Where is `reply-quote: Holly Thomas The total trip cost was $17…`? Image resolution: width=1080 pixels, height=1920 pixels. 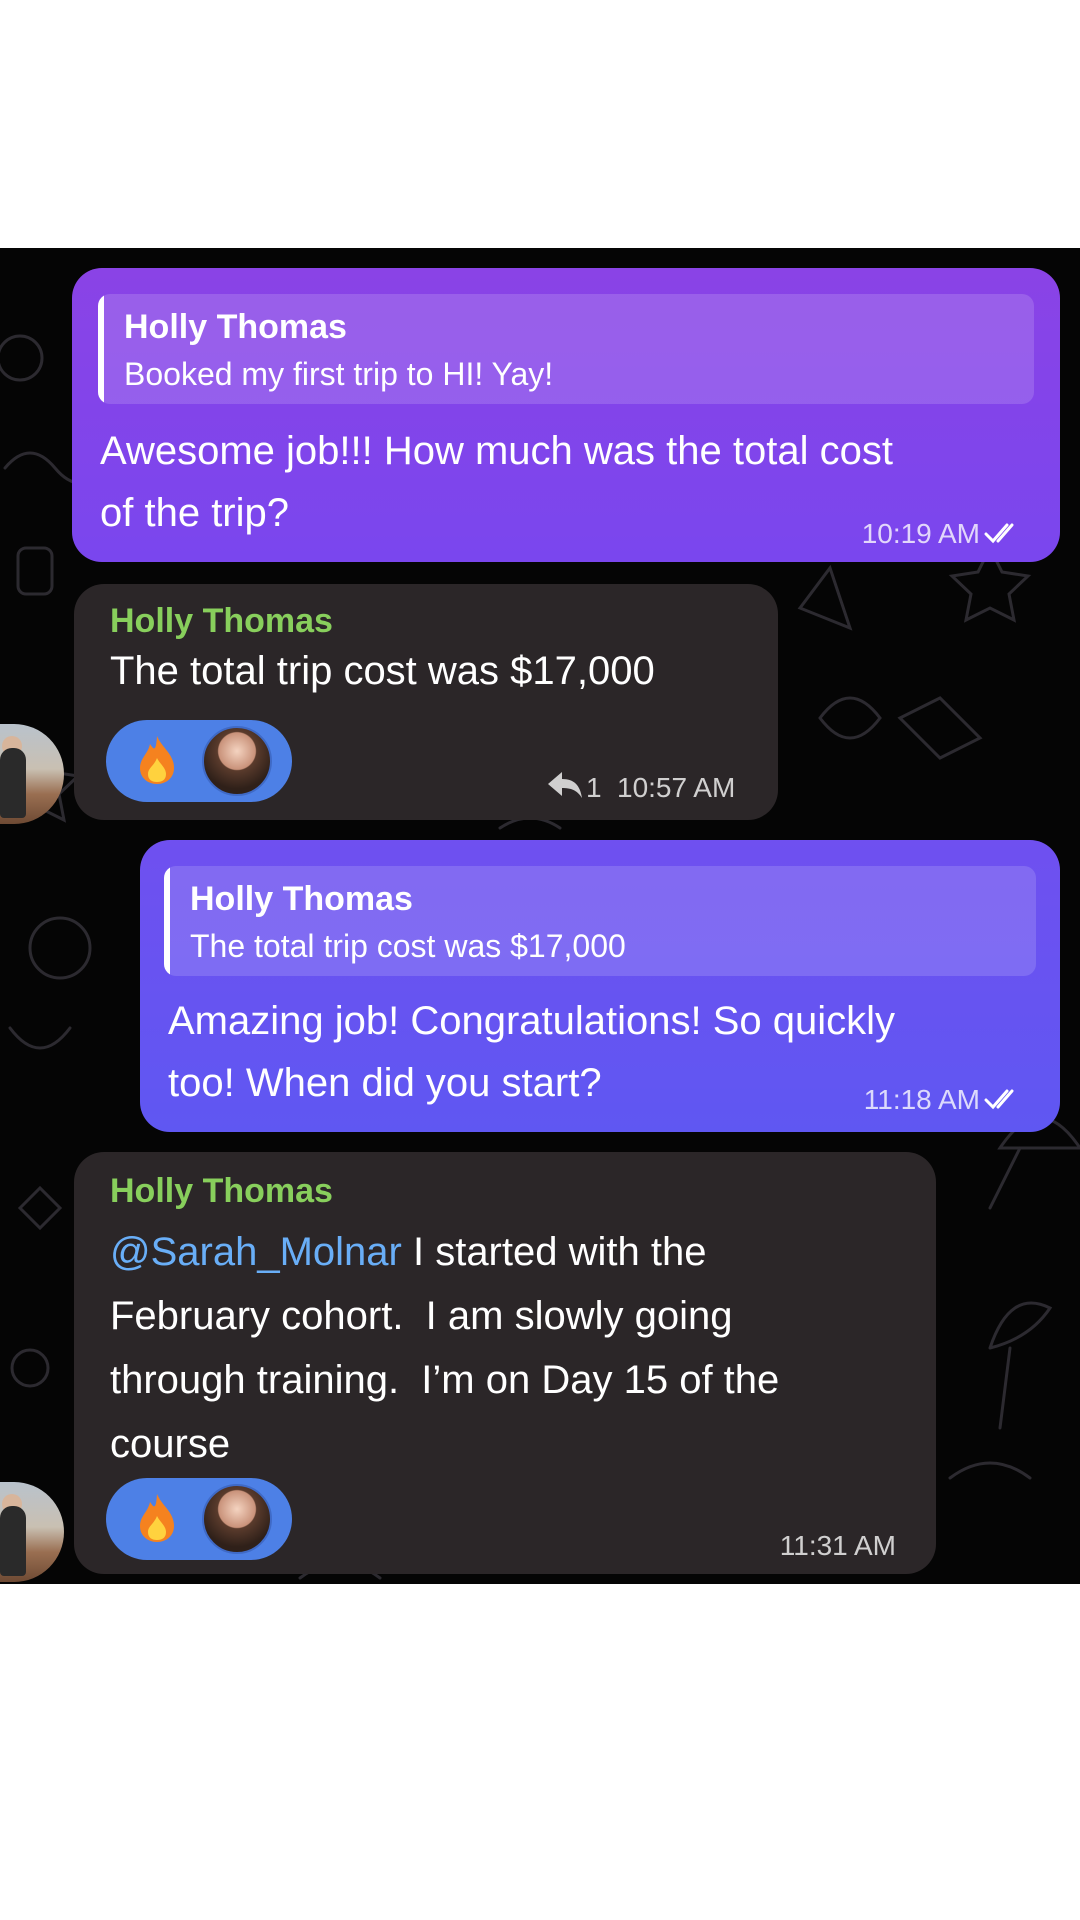 reply-quote: Holly Thomas The total trip cost was $17… is located at coordinates (600, 921).